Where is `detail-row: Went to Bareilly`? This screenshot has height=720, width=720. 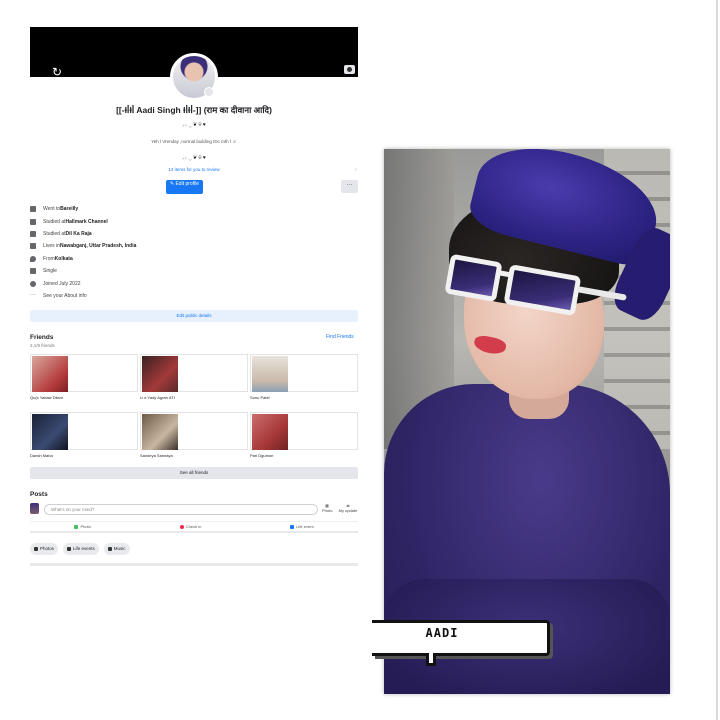 detail-row: Went to Bareilly is located at coordinates (194, 209).